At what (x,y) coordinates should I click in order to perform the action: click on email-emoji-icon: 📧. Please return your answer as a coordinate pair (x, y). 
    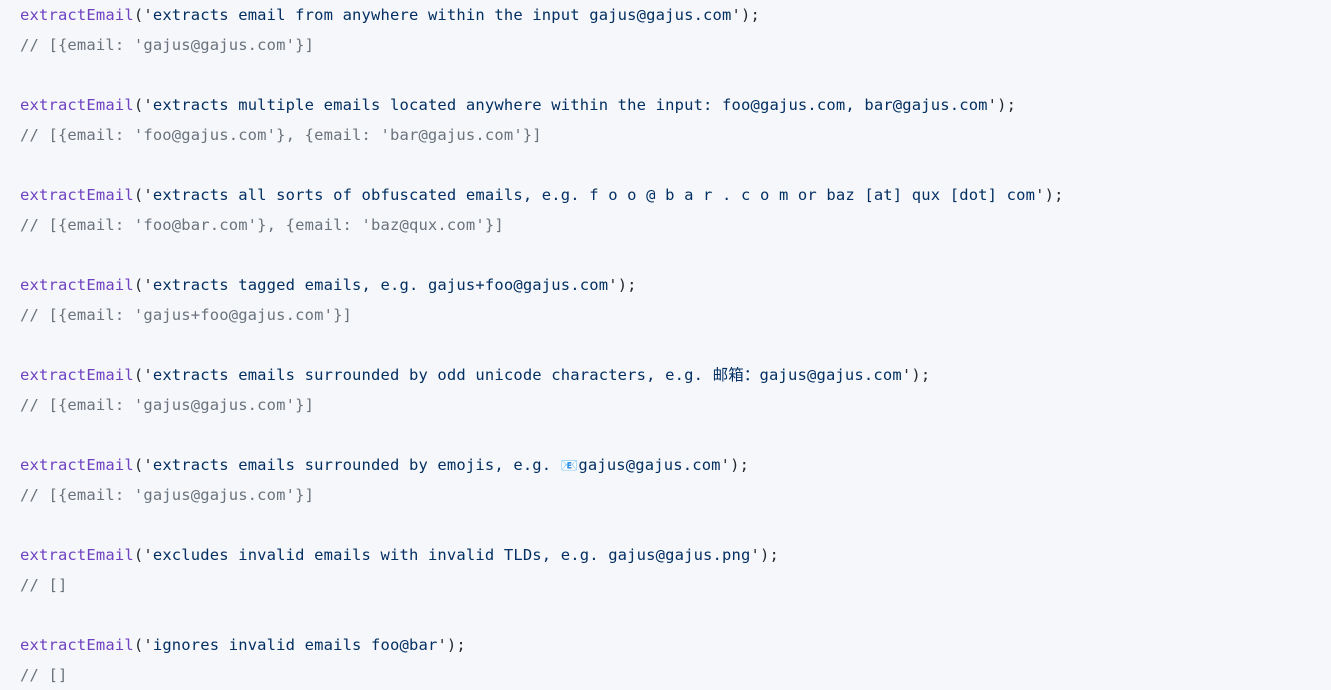
    Looking at the image, I should click on (569, 466).